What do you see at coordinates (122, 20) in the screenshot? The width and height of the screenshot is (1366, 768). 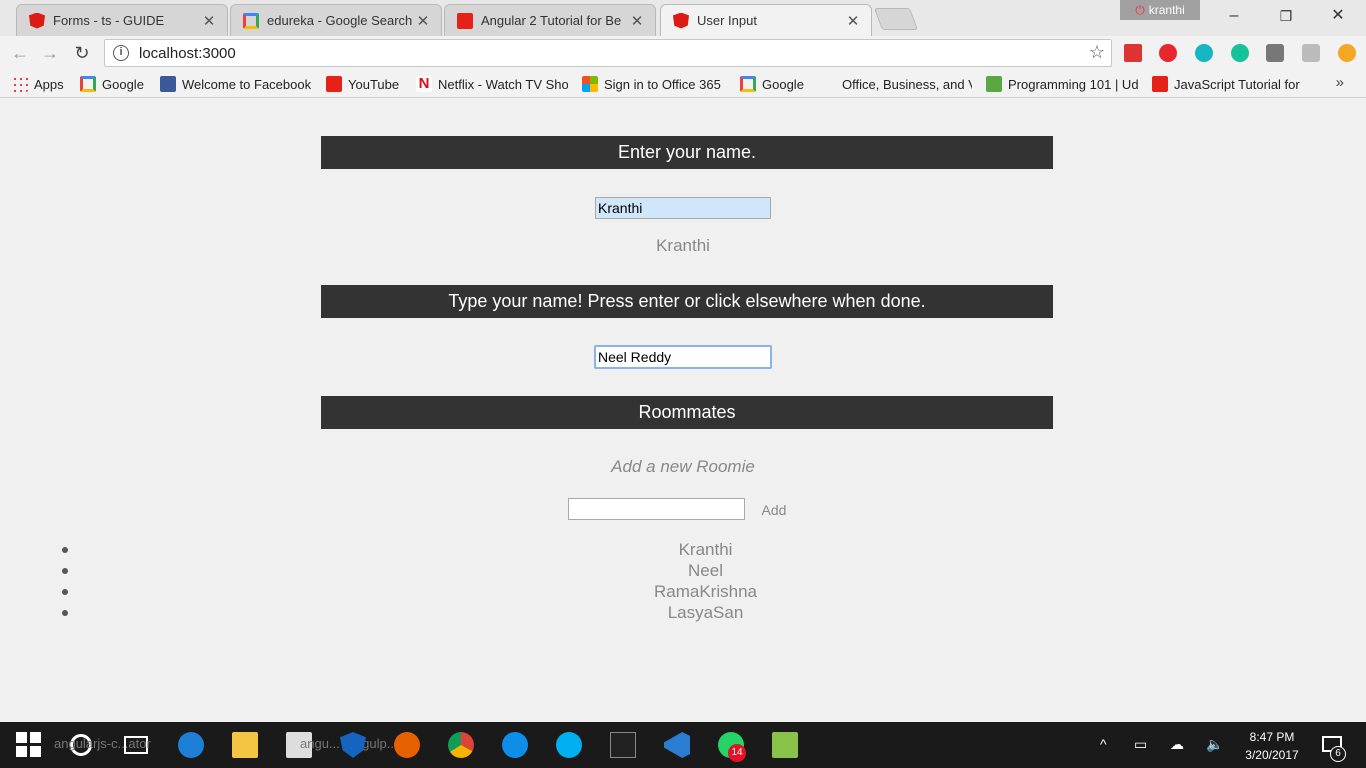 I see `tab-forms-guide: Forms - ts - GUIDE ✕` at bounding box center [122, 20].